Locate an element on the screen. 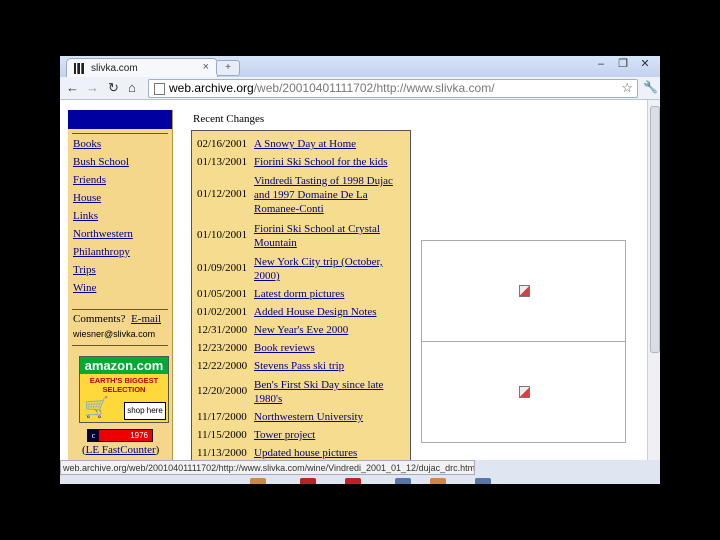 This screenshot has height=540, width=720. sidebar-item-links: Links is located at coordinates (103, 216).